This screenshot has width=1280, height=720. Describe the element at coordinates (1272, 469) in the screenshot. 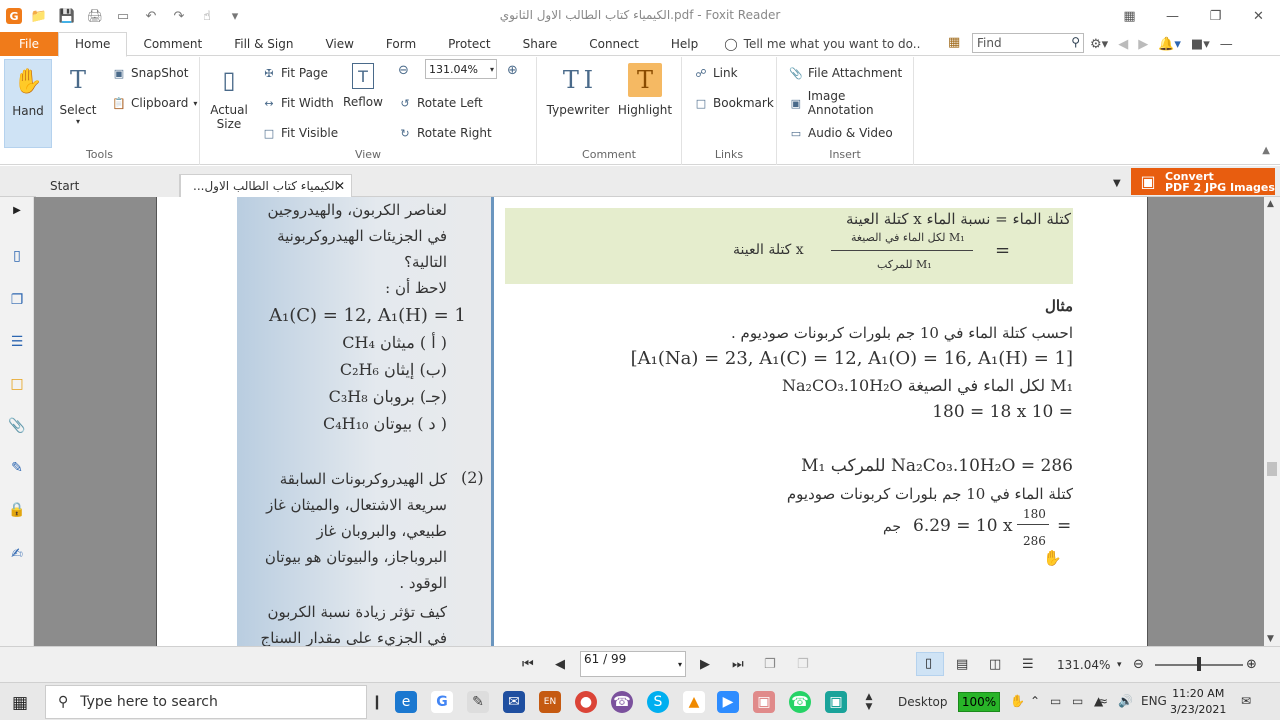

I see `scrollbar-thumb` at that location.